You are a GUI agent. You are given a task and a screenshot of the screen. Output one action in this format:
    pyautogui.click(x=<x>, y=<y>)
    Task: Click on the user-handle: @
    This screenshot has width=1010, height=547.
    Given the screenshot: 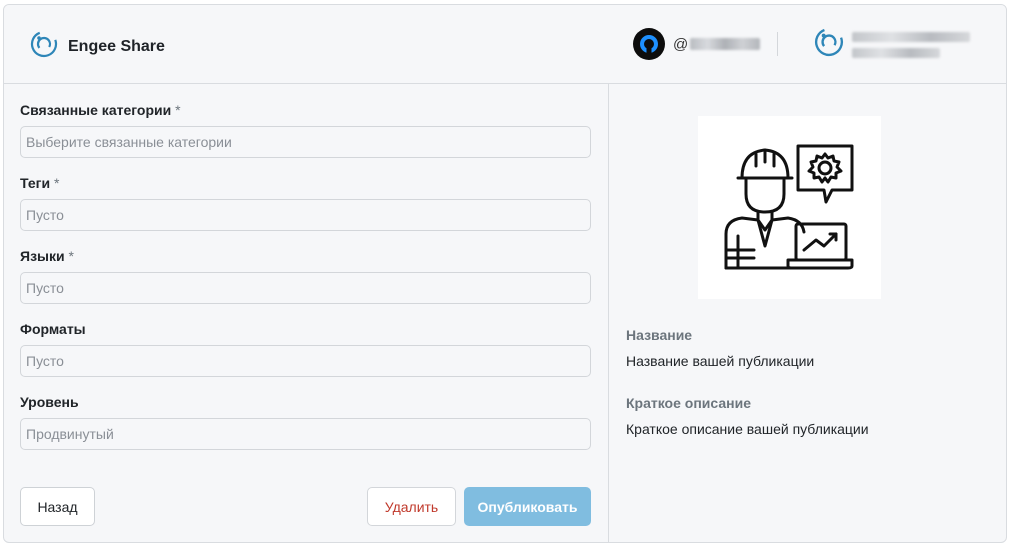 What is the action you would take?
    pyautogui.click(x=681, y=44)
    